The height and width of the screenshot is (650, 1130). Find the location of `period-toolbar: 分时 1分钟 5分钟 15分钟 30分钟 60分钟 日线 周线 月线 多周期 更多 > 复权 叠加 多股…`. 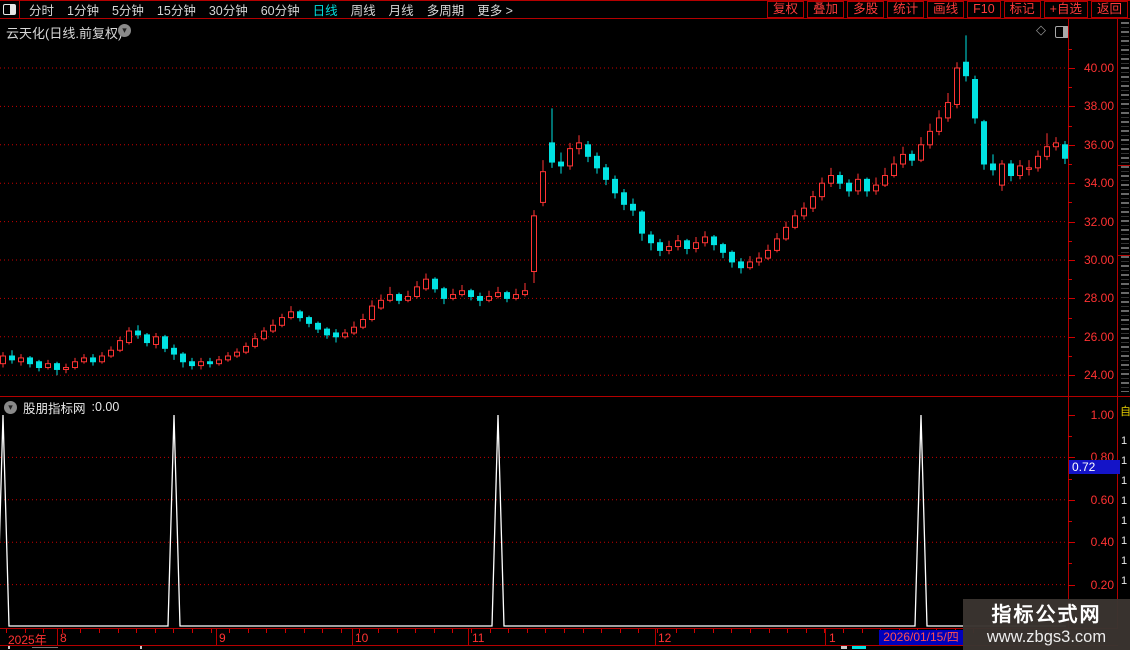

period-toolbar: 分时 1分钟 5分钟 15分钟 30分钟 60分钟 日线 周线 月线 多周期 更多 > 复权 叠加 多股… is located at coordinates (565, 9).